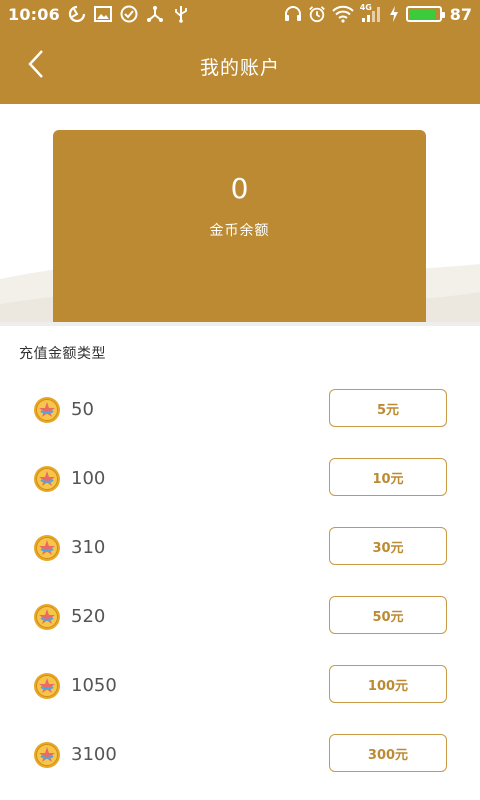 This screenshot has height=800, width=480. What do you see at coordinates (77, 14) in the screenshot?
I see `sync-icon` at bounding box center [77, 14].